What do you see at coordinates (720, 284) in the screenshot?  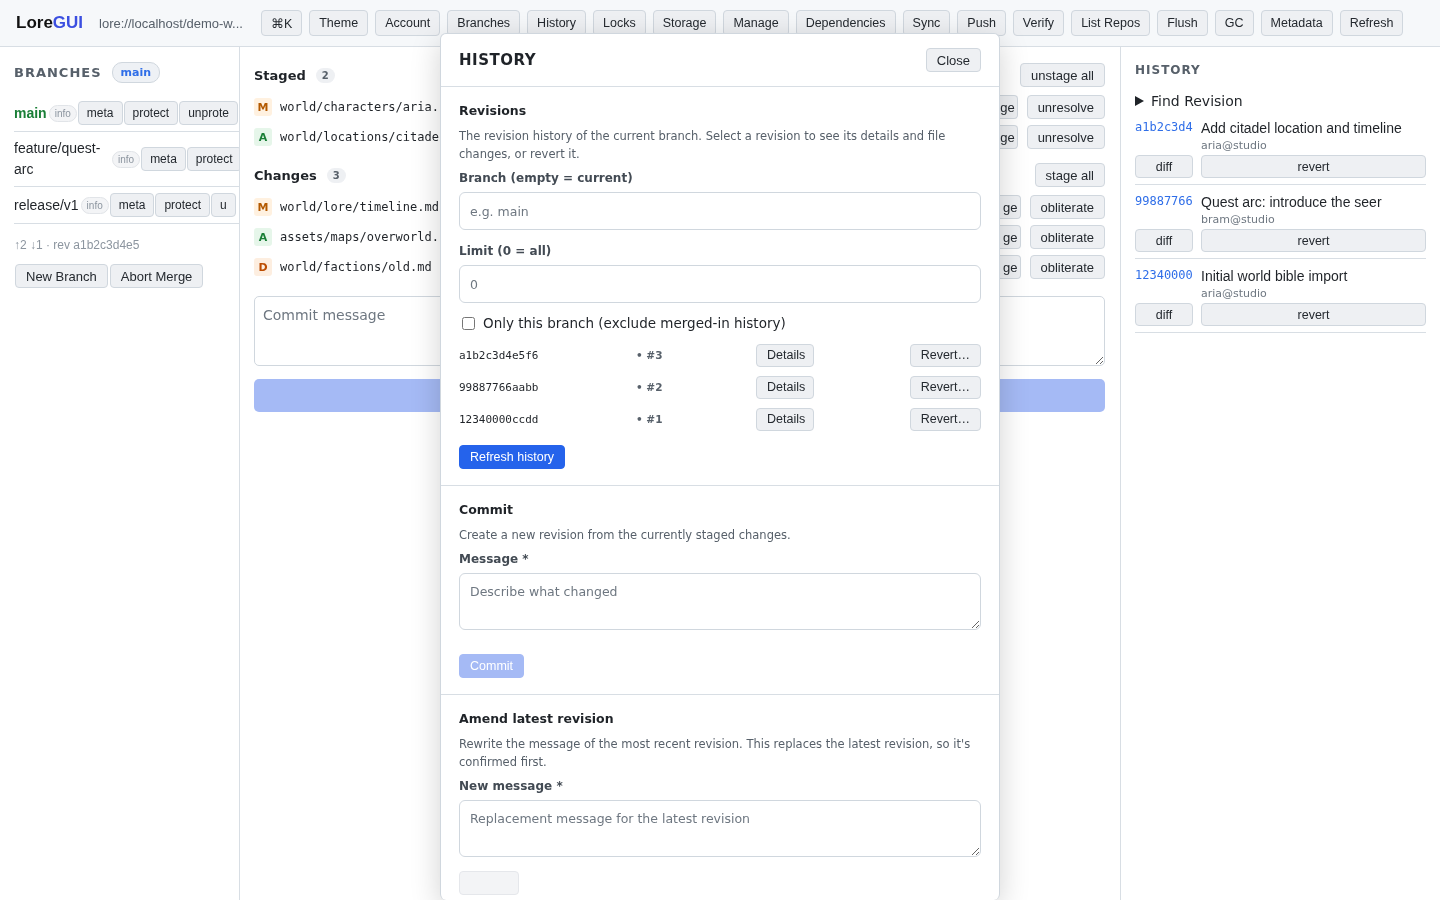 I see `input-field: 0` at bounding box center [720, 284].